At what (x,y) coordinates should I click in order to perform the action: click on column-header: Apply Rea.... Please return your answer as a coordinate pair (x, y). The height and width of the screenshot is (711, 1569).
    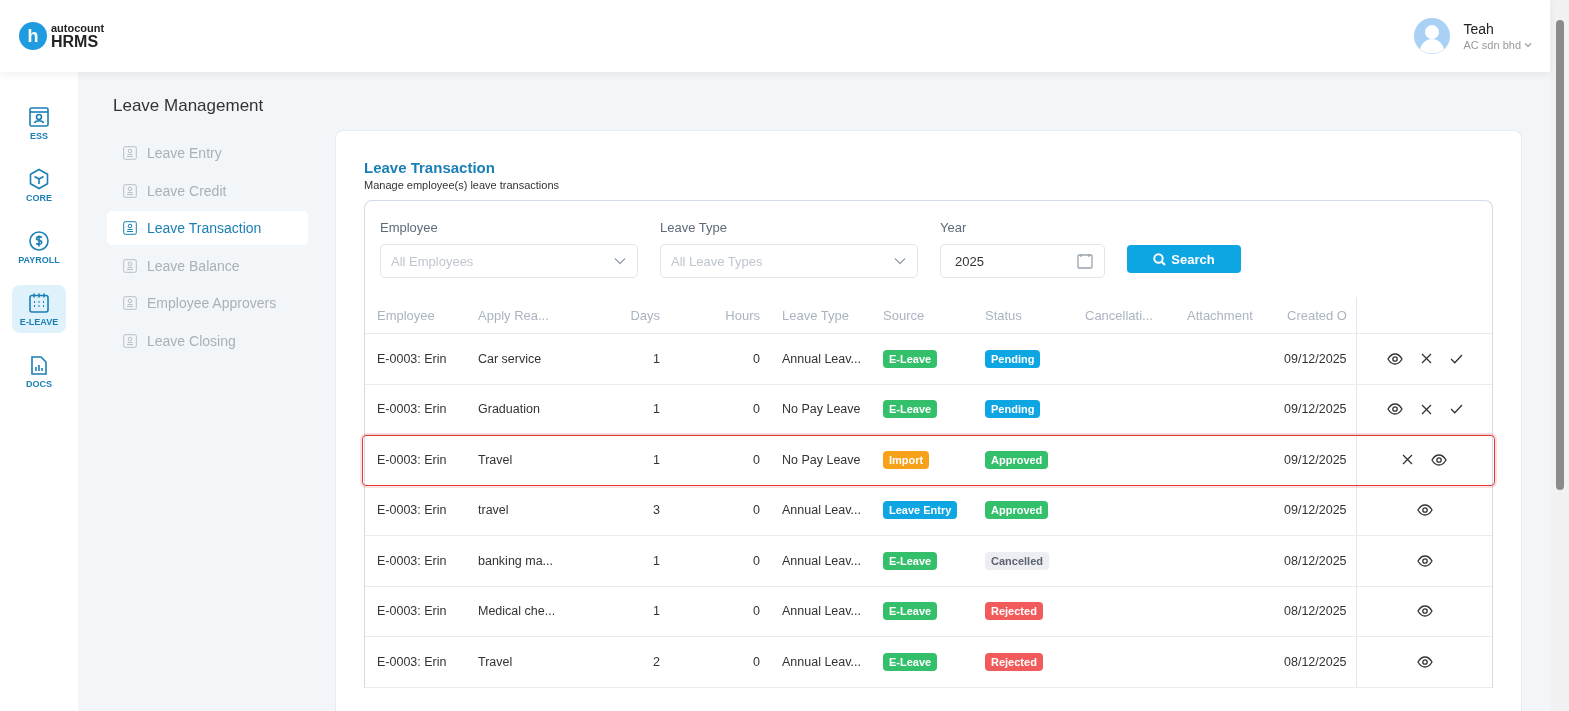
    Looking at the image, I should click on (513, 315).